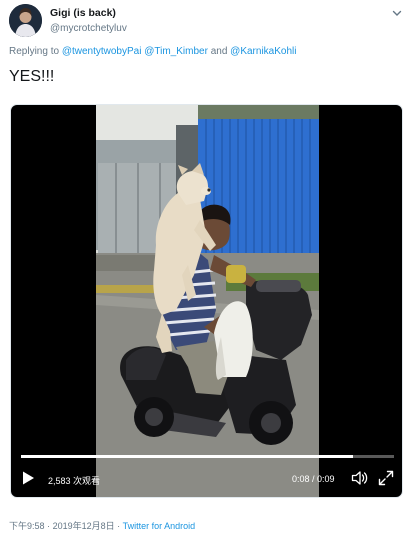 Image resolution: width=415 pixels, height=540 pixels. I want to click on mention-link: @KarnikaKohli, so click(263, 51).